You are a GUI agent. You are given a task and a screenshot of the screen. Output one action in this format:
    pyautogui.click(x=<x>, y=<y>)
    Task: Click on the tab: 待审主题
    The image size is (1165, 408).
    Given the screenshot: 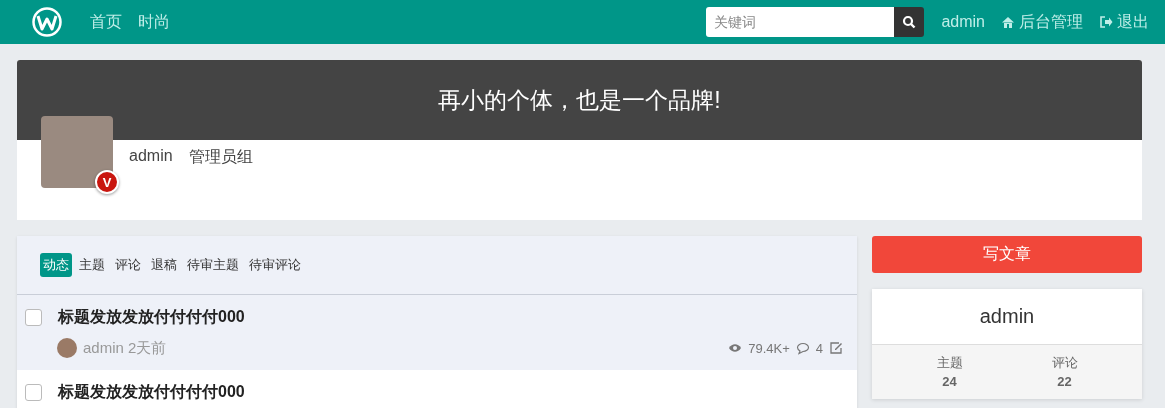 What is the action you would take?
    pyautogui.click(x=213, y=265)
    